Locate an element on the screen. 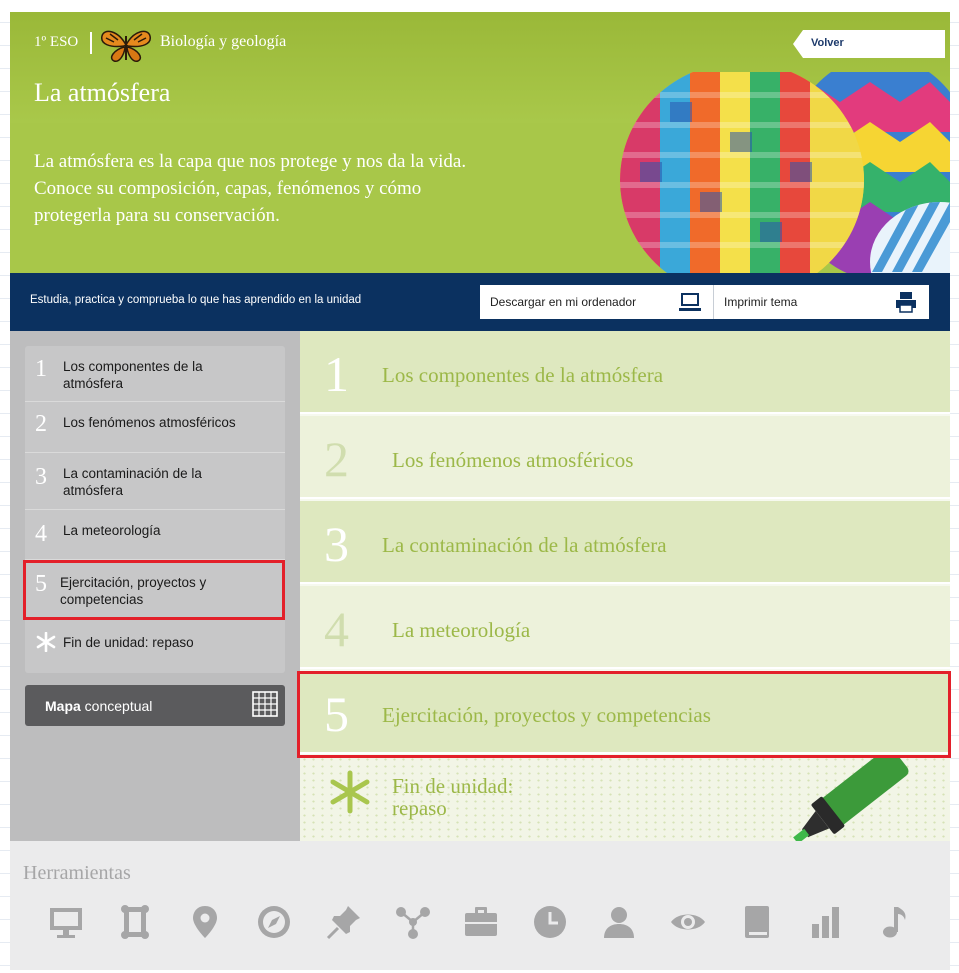  grid-icon is located at coordinates (265, 704).